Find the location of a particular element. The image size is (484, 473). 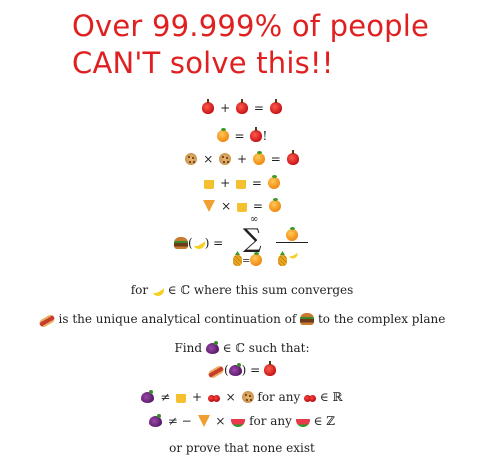

prove-none-text: or prove that none exist is located at coordinates (242, 448).